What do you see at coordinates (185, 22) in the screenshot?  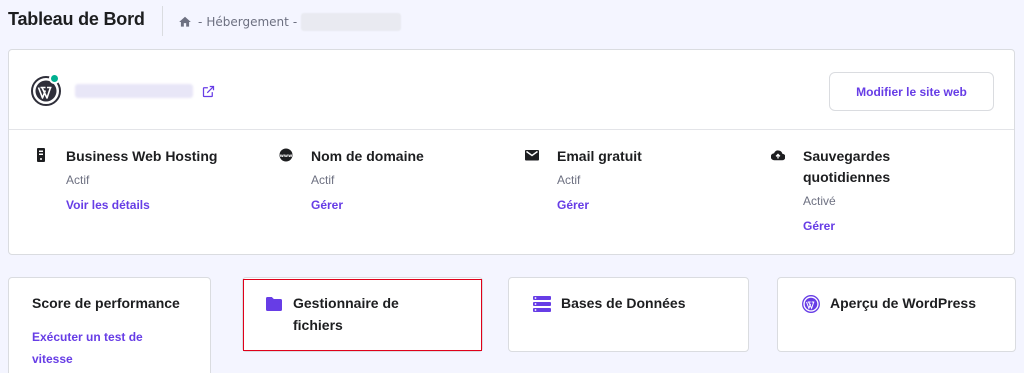 I see `home-icon` at bounding box center [185, 22].